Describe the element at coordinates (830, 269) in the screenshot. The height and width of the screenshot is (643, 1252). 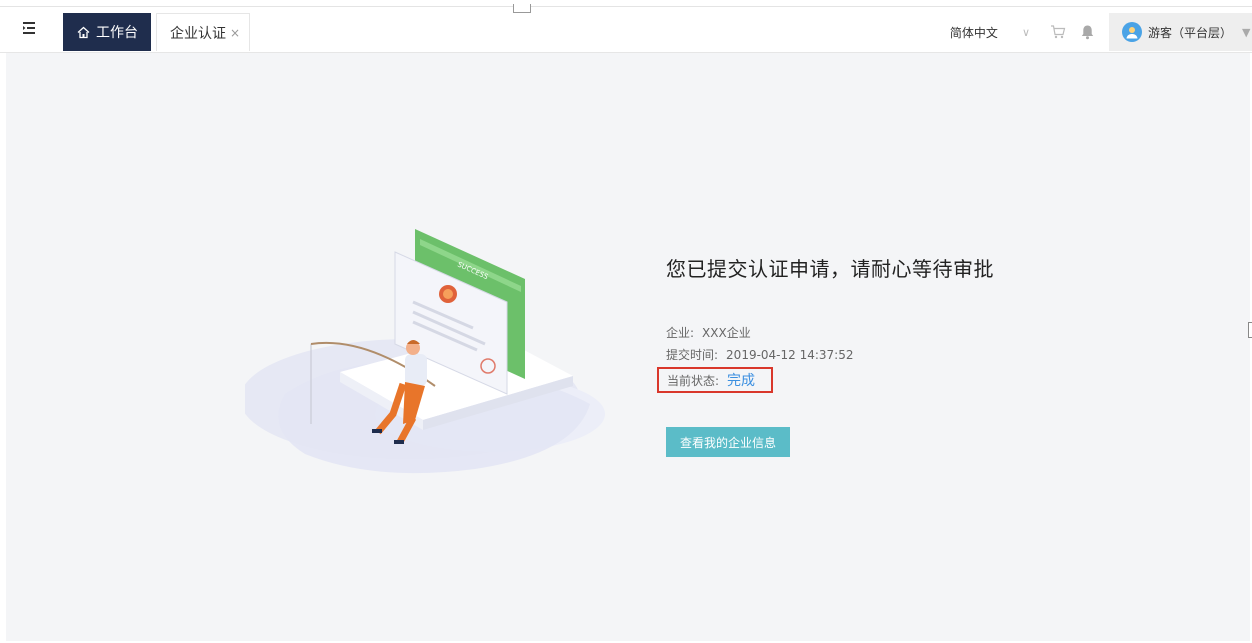
I see `page-title: 您已提交认证申请，请耐心等待审批` at that location.